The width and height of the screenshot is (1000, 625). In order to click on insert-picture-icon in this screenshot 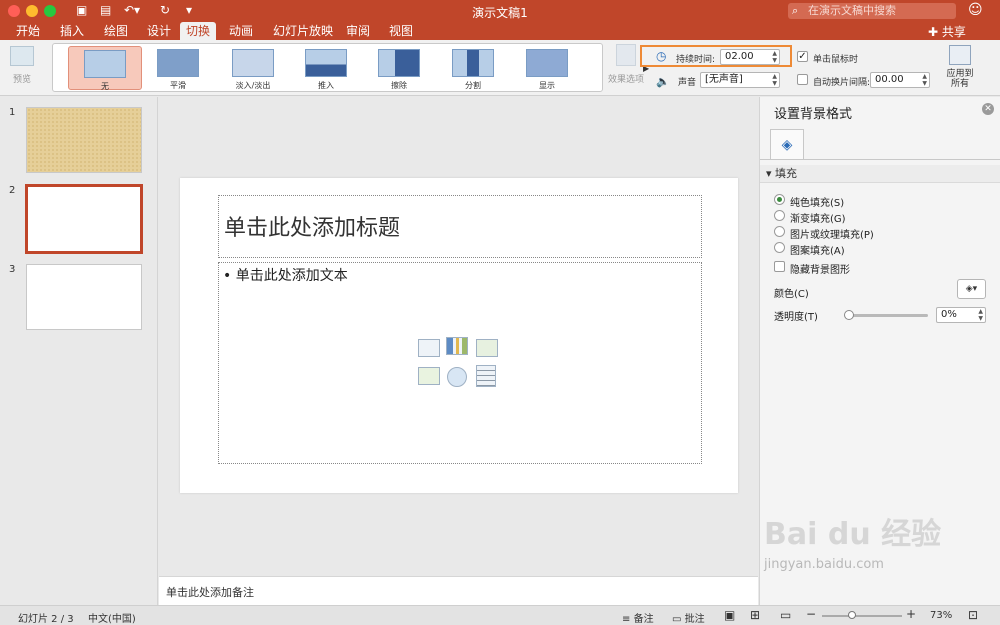, I will do `click(429, 376)`.